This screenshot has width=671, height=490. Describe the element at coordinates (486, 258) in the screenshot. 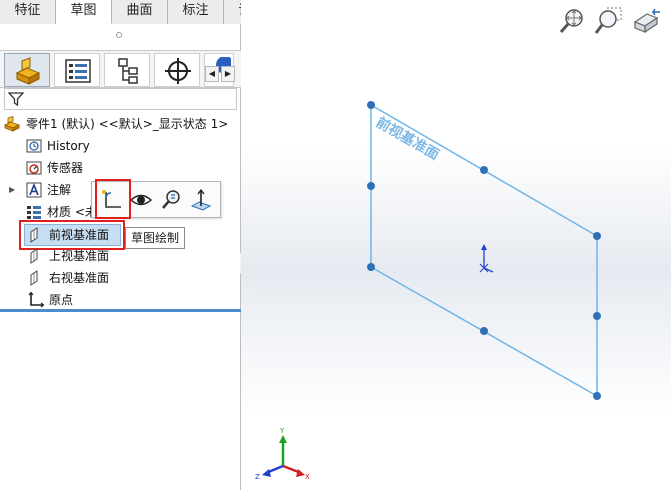

I see `origin-marker` at that location.